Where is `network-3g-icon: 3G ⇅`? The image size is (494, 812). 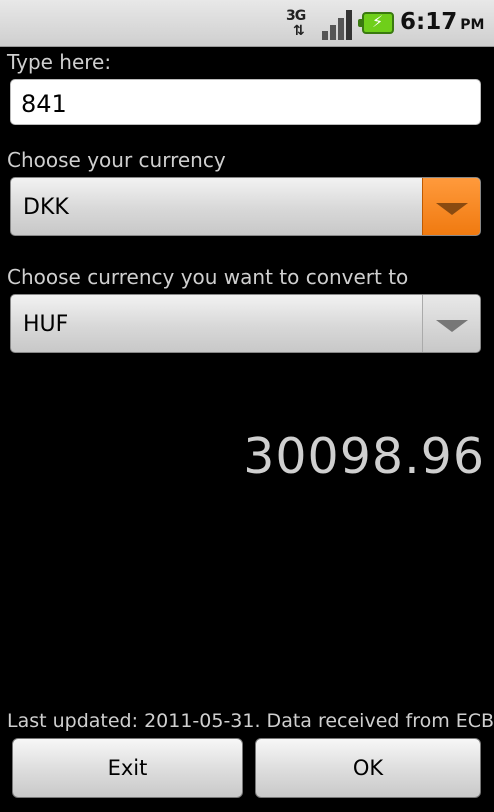 network-3g-icon: 3G ⇅ is located at coordinates (300, 24).